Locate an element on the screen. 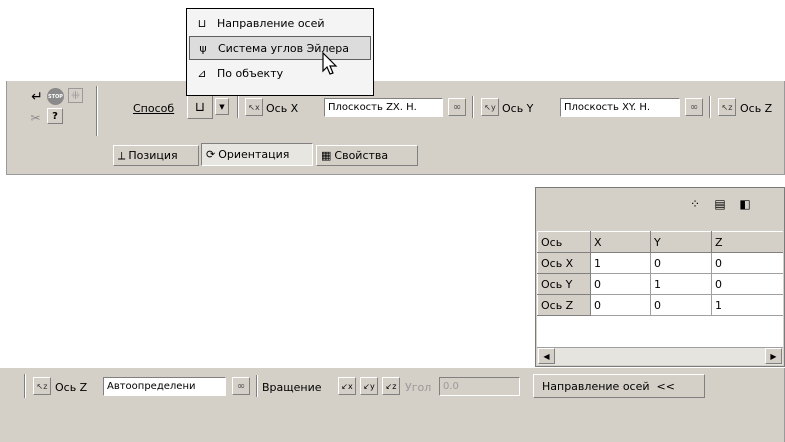 Image resolution: width=785 pixels, height=442 pixels. rotate-z-button: ↙z is located at coordinates (391, 386).